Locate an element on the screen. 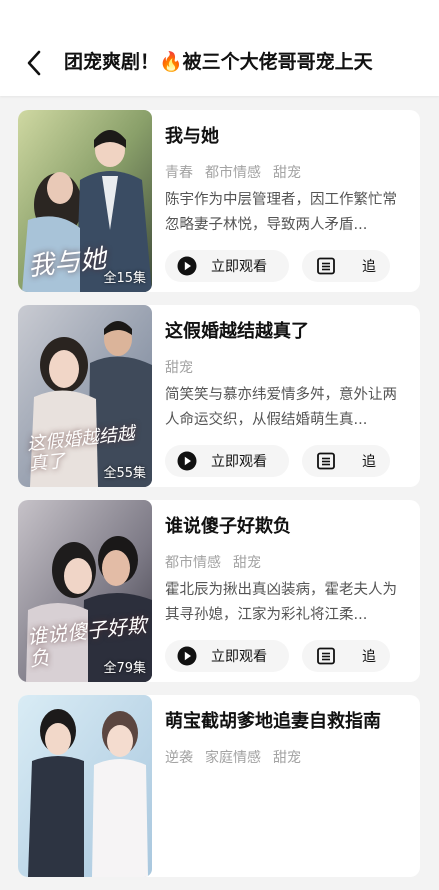  drama-poster: 谁说傻子好欺负 全79集 is located at coordinates (85, 591).